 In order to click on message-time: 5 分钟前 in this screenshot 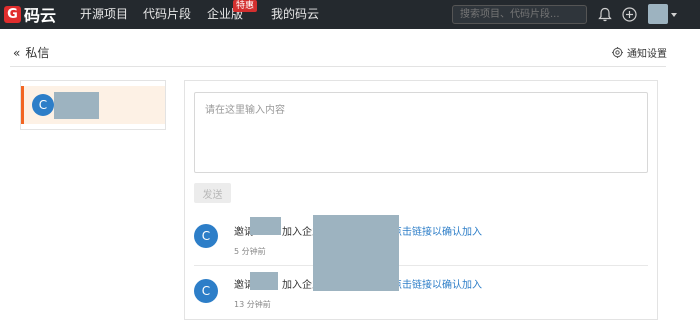, I will do `click(250, 251)`.